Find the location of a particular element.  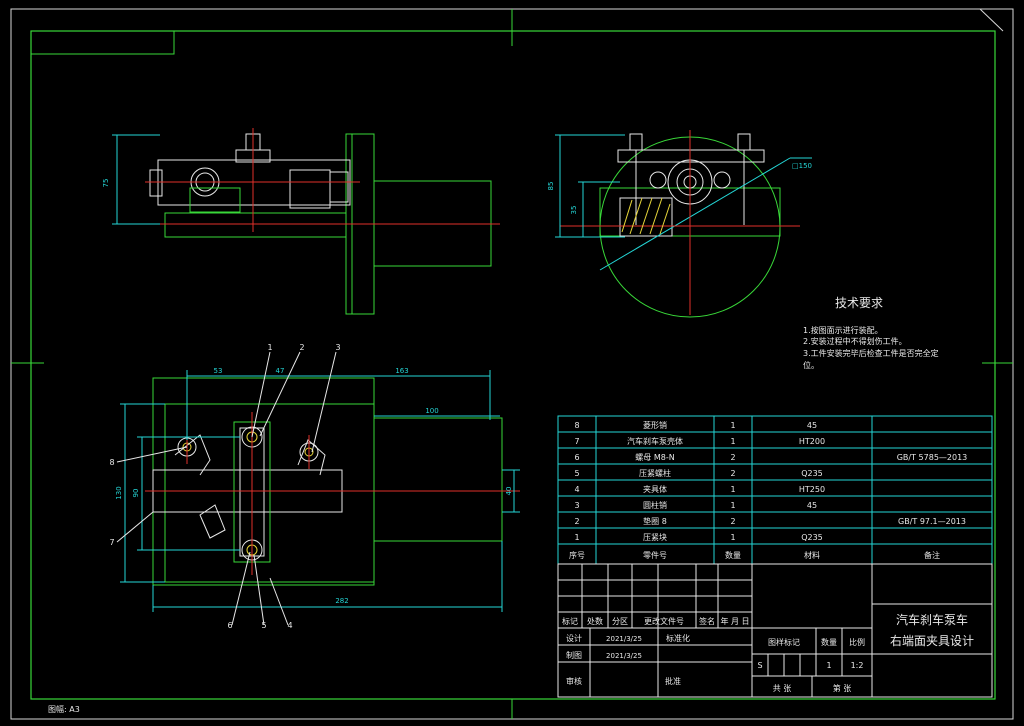

design-label: 设计 is located at coordinates (574, 638).